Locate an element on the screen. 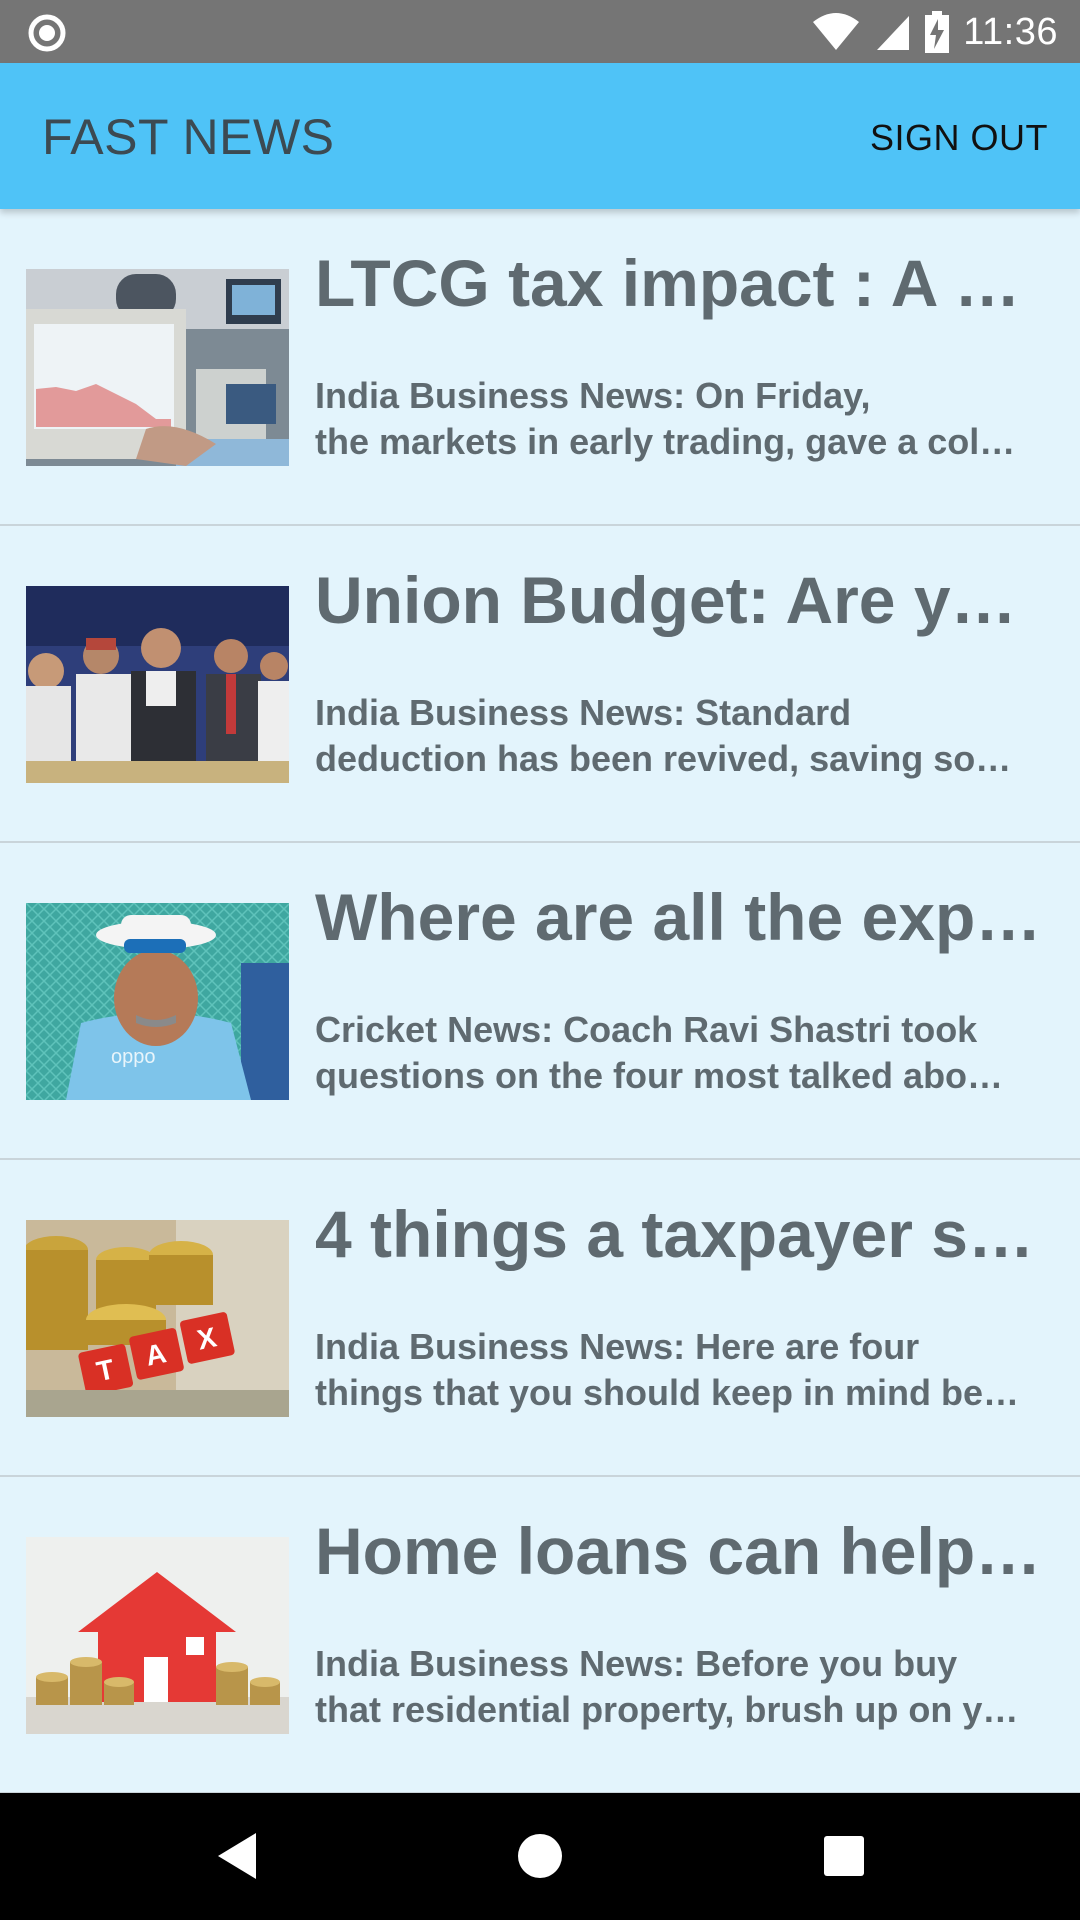 The height and width of the screenshot is (1920, 1080). circle-notification-icon is located at coordinates (47, 33).